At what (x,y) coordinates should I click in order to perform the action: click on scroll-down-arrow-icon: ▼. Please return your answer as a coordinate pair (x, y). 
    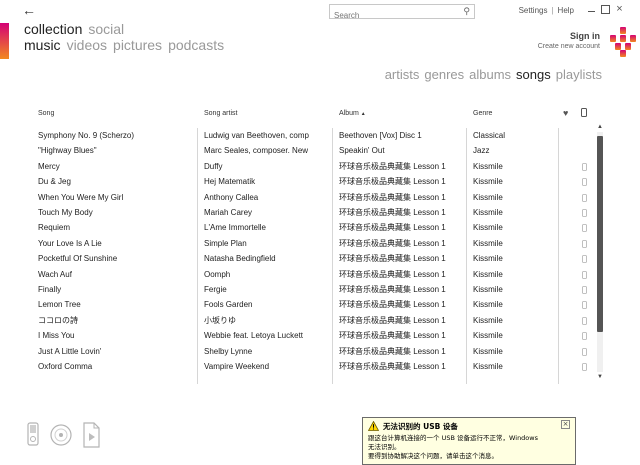
    Looking at the image, I should click on (600, 377).